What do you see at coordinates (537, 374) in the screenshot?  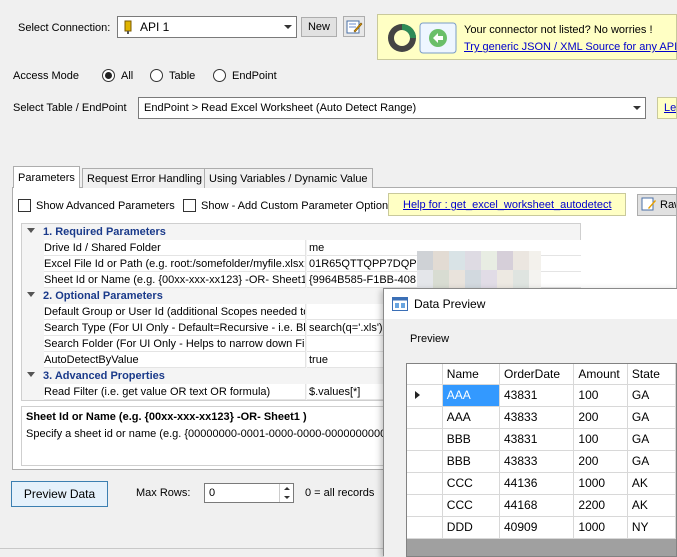 I see `column-header-orderdate: OrderDate` at bounding box center [537, 374].